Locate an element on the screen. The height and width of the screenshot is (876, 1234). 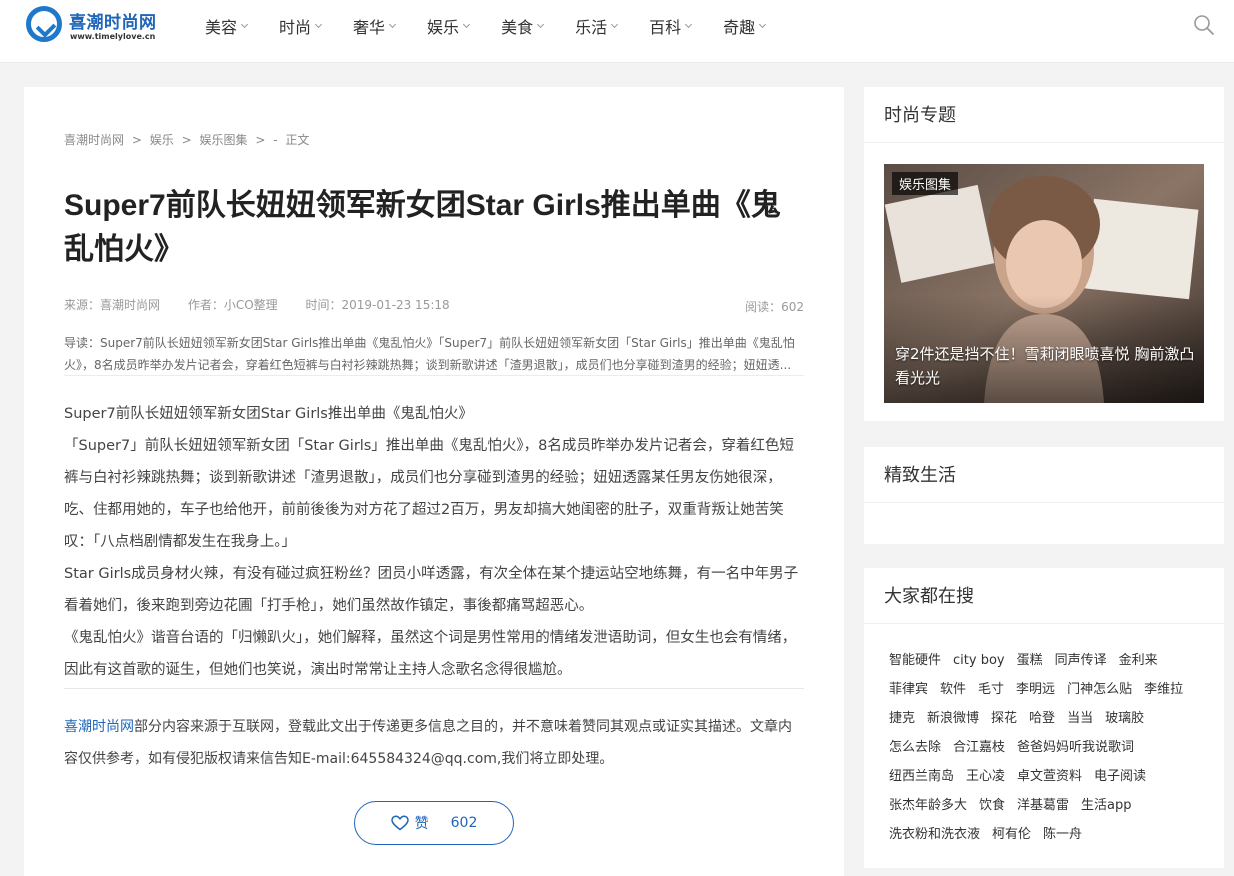
search-tag: 哈登 is located at coordinates (1042, 718).